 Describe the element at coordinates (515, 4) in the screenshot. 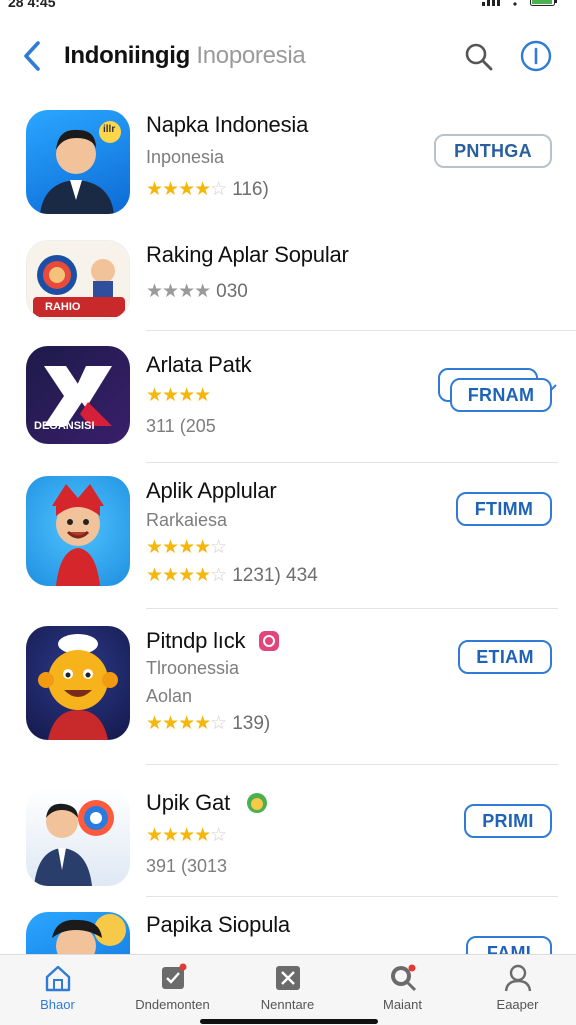

I see `wifi-icon` at that location.